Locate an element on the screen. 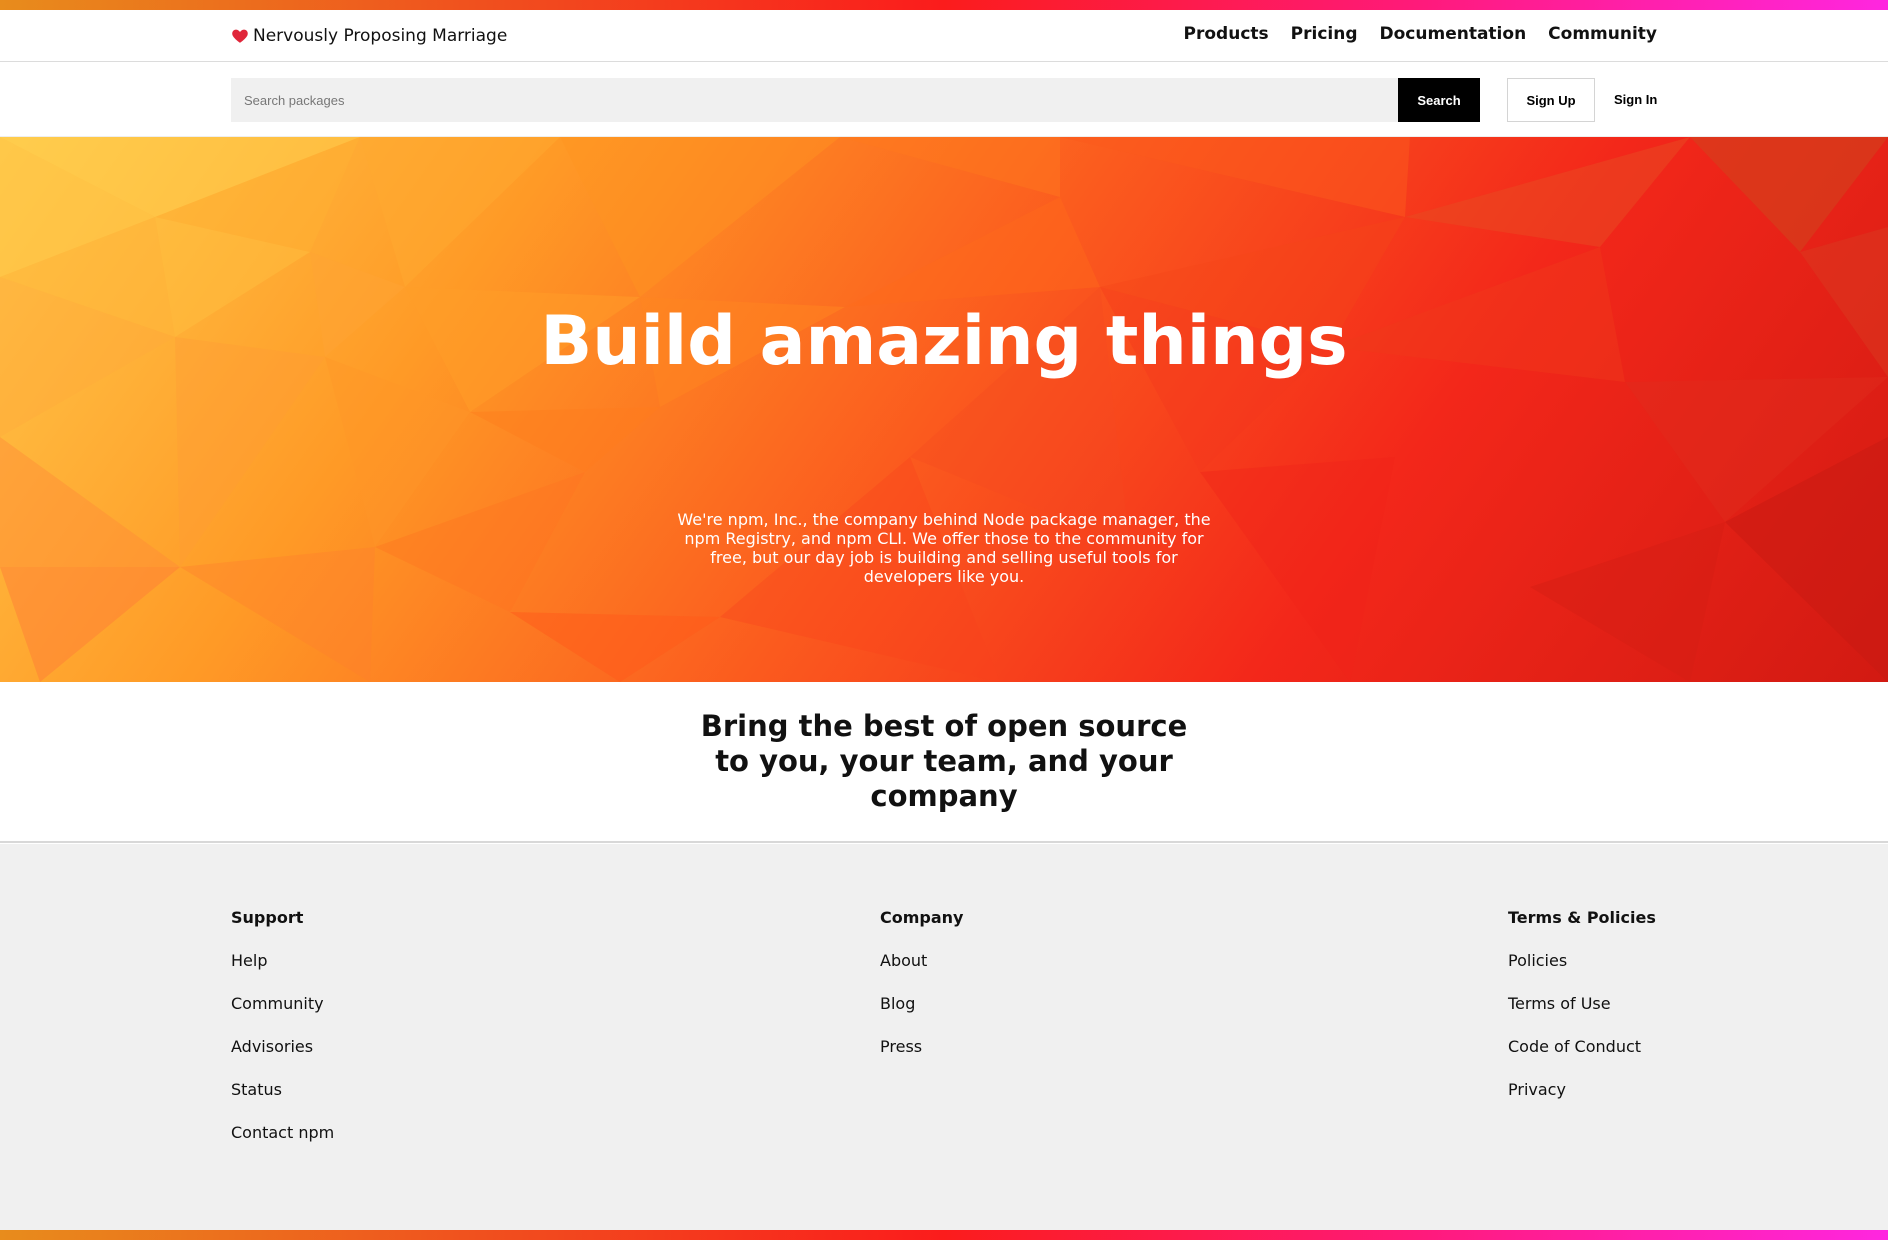 The image size is (1888, 1240). footer-link-about: About is located at coordinates (921, 972).